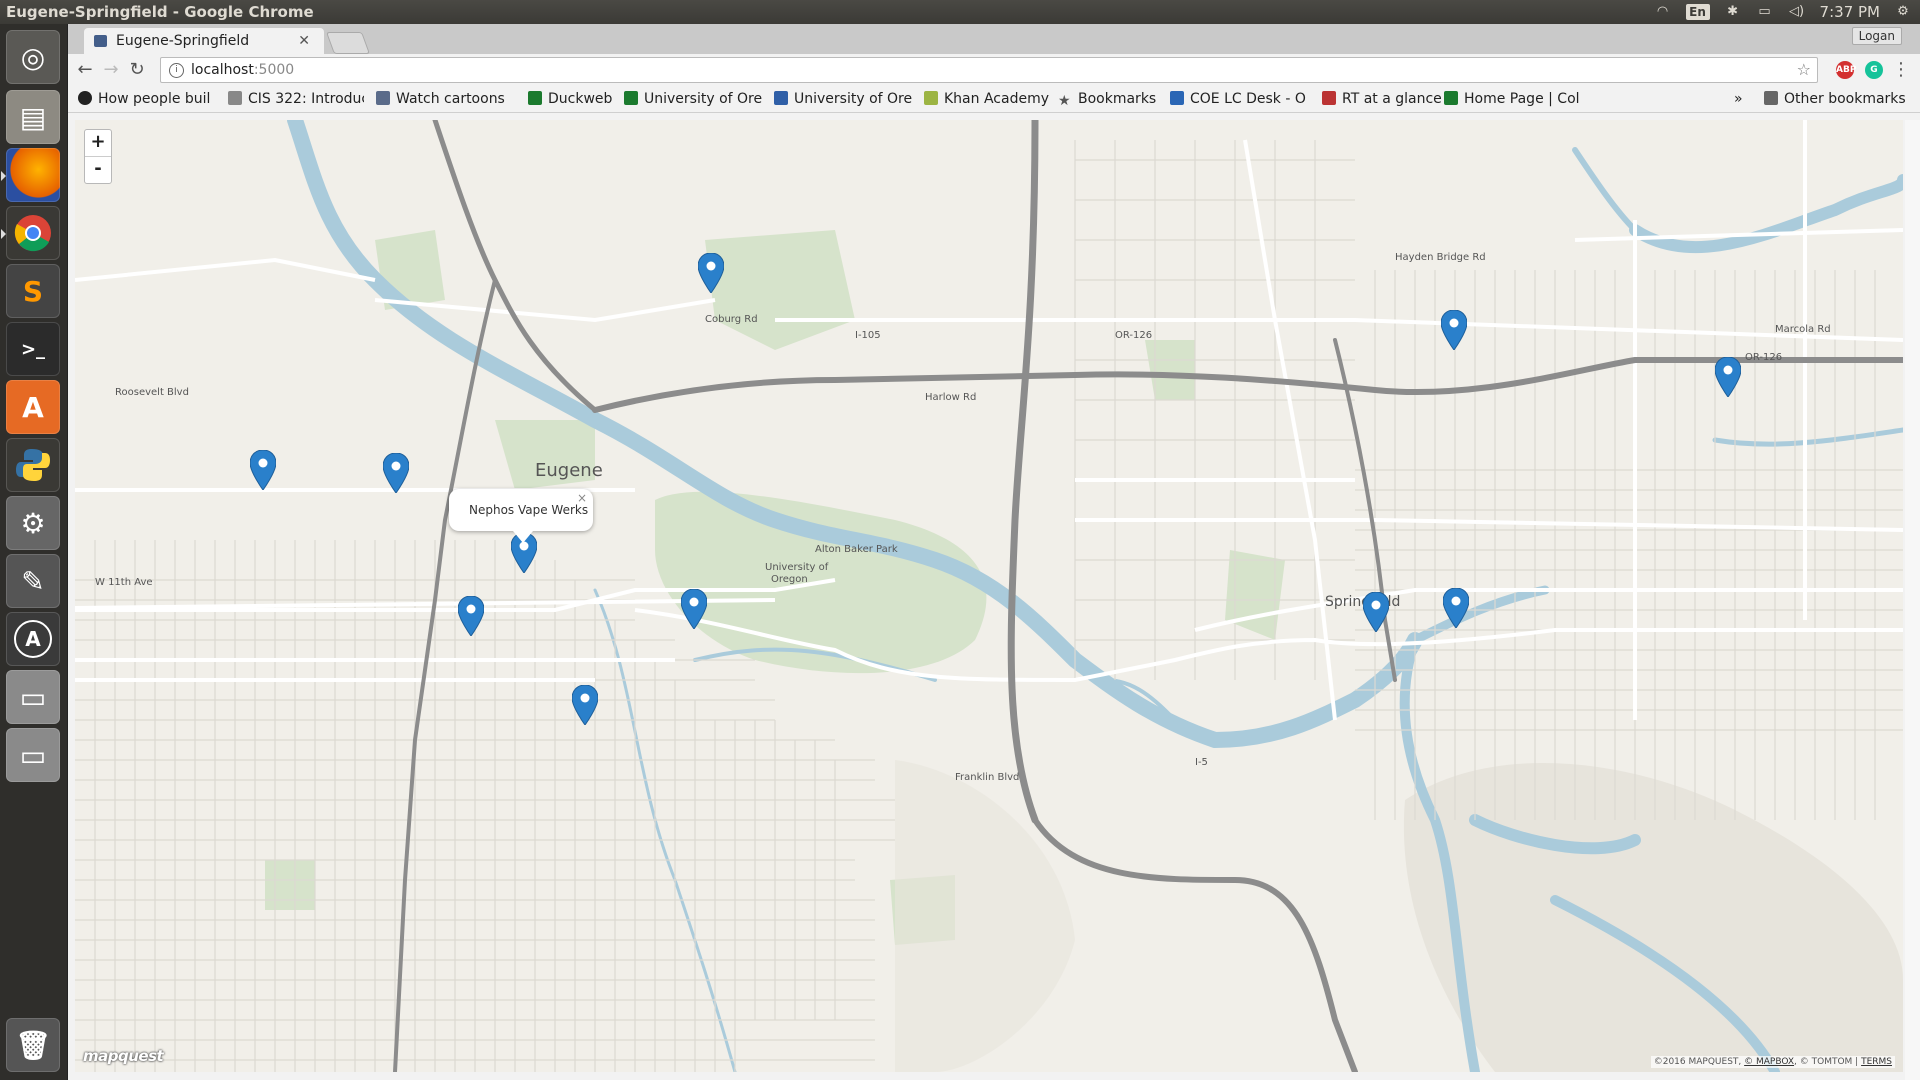 The height and width of the screenshot is (1080, 1920). I want to click on new-tab-button, so click(348, 43).